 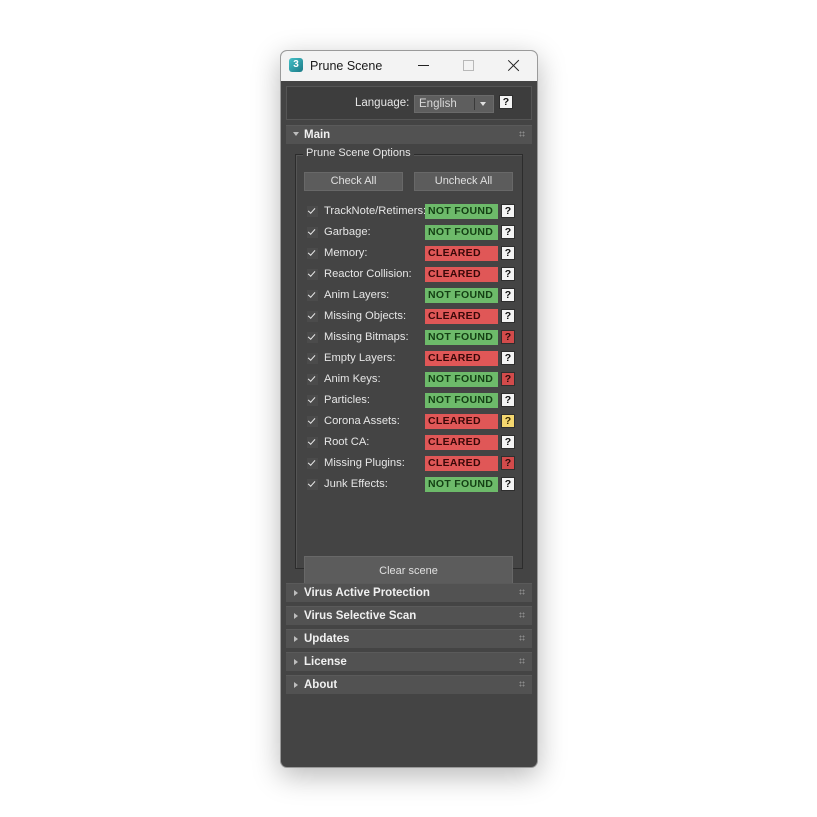 What do you see at coordinates (375, 211) in the screenshot?
I see `option-label: TrackNote/Retimers:` at bounding box center [375, 211].